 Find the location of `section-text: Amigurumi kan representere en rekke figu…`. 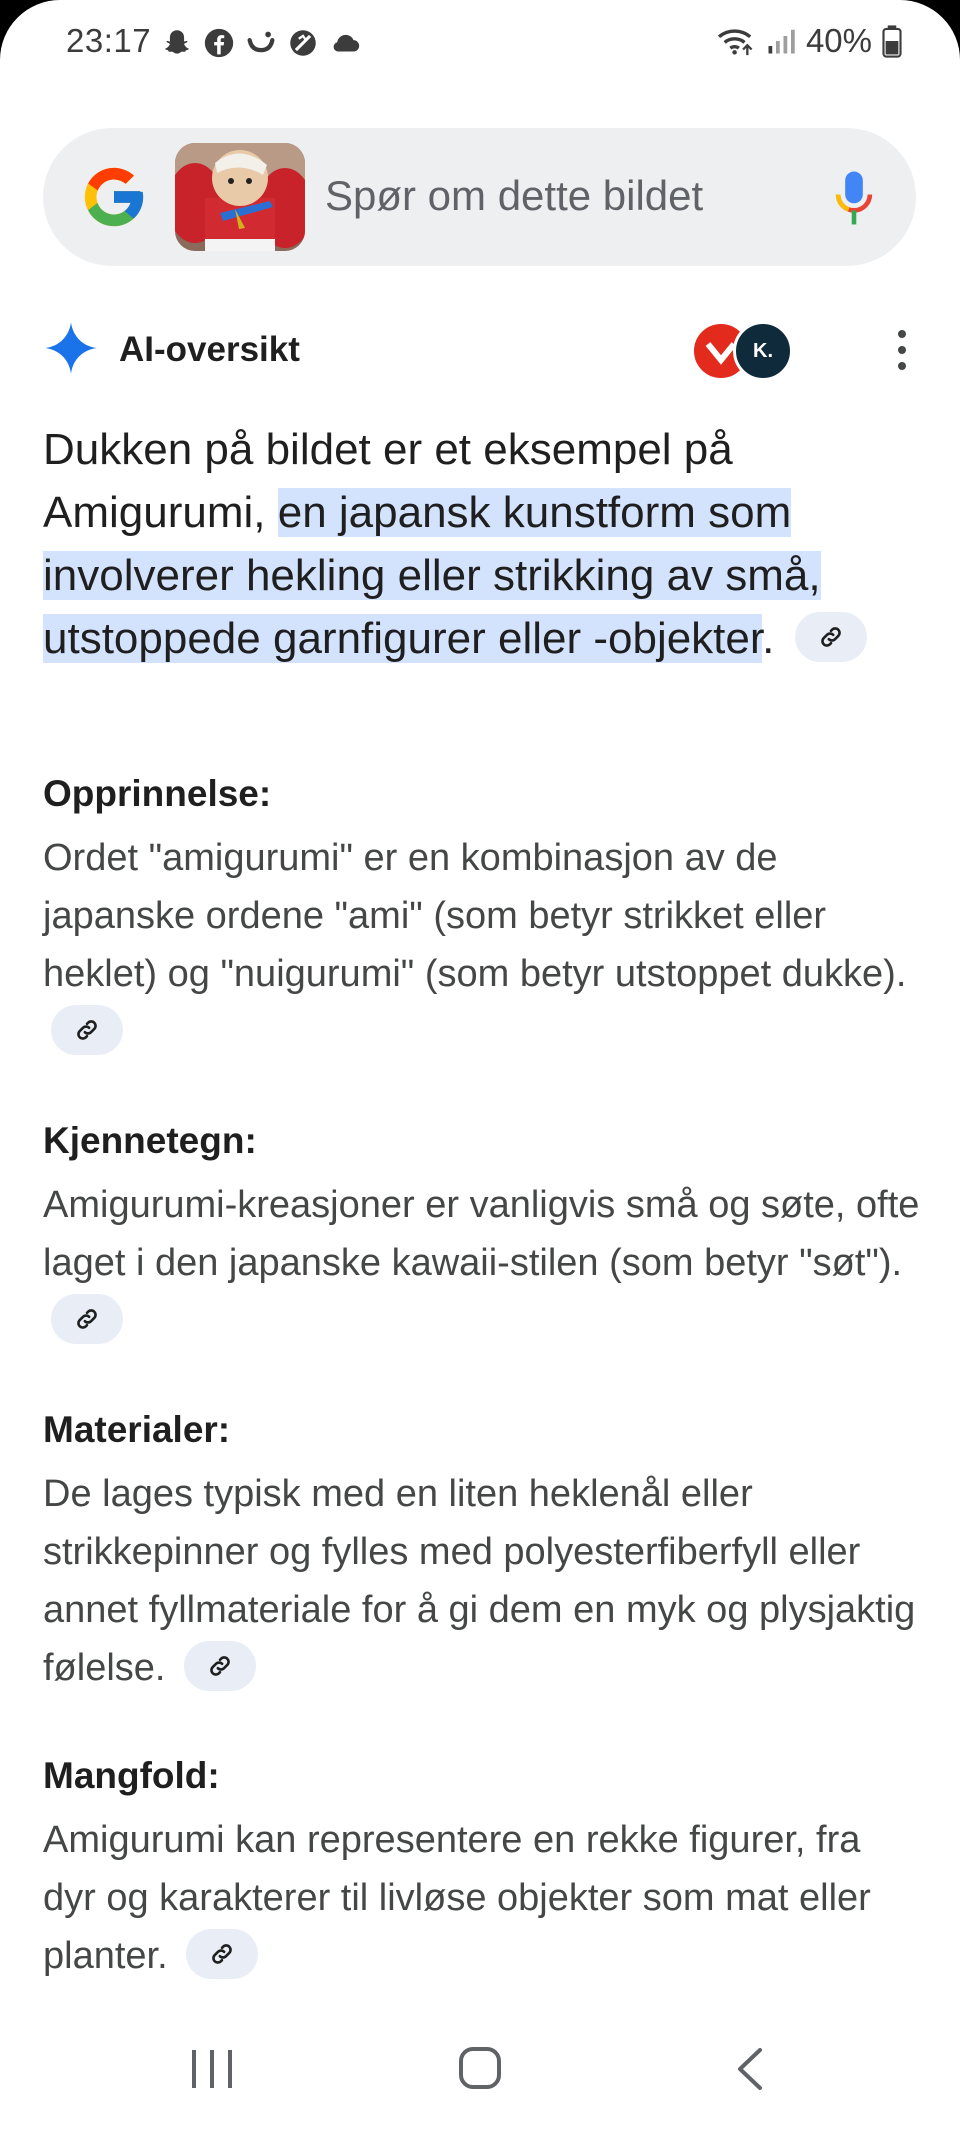

section-text: Amigurumi kan representere en rekke figu… is located at coordinates (457, 1898).